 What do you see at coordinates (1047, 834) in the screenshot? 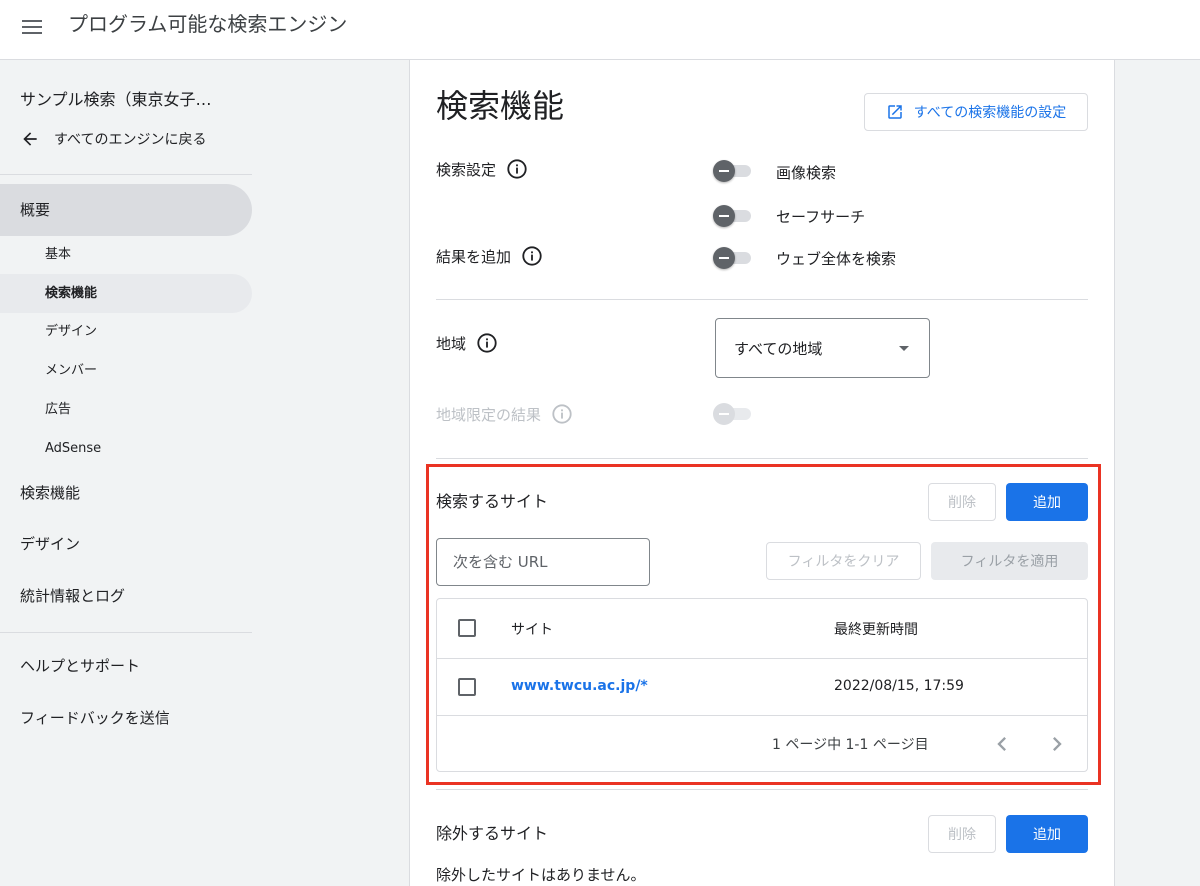
I see `add-excluded-site-button: 追加` at bounding box center [1047, 834].